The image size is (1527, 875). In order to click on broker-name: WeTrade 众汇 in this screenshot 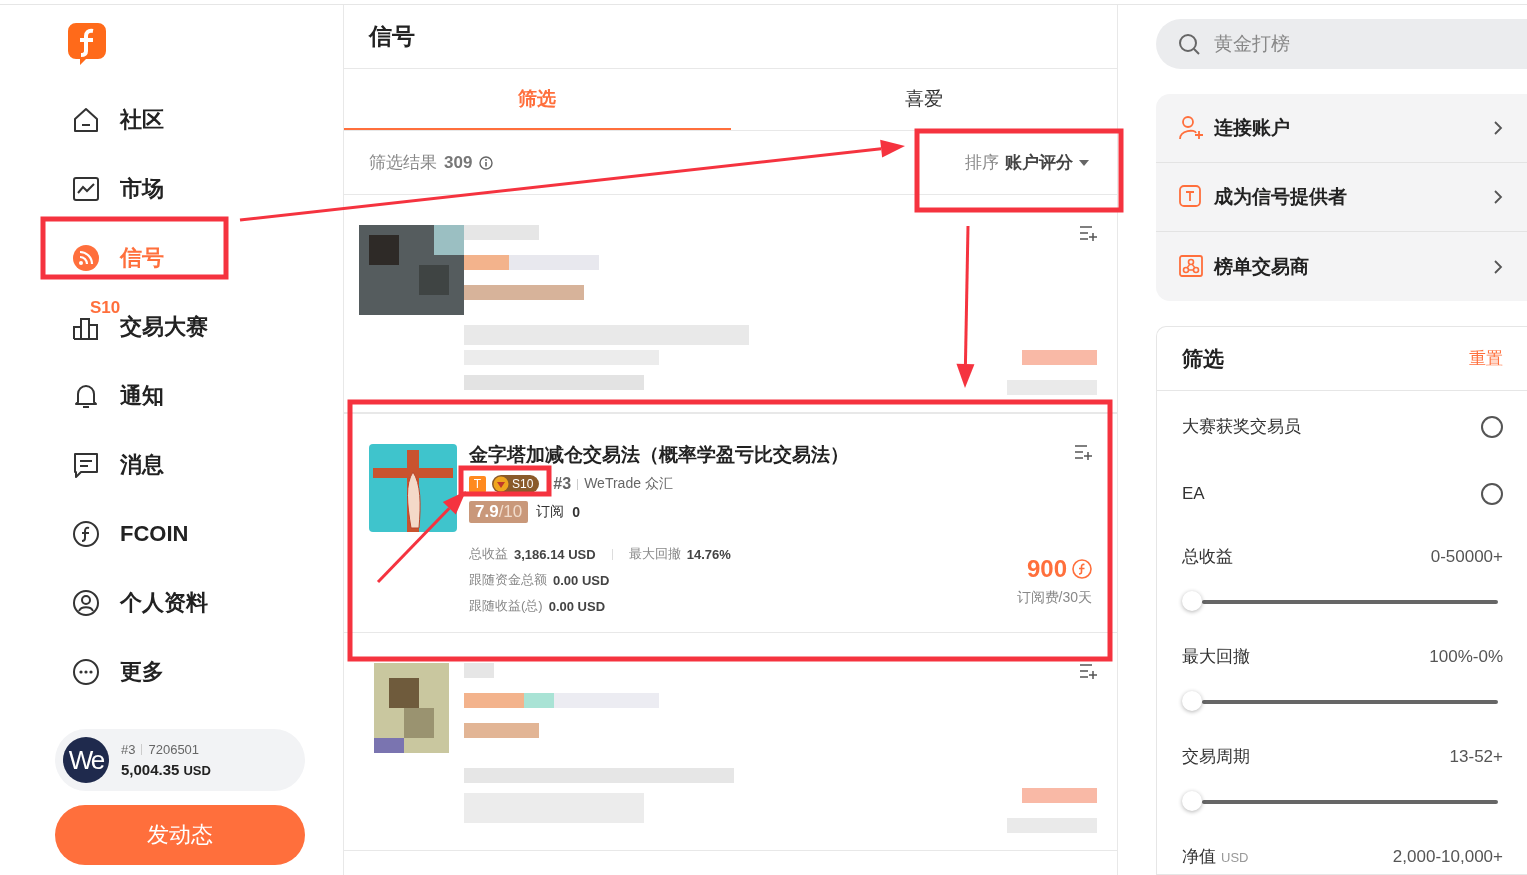, I will do `click(628, 484)`.